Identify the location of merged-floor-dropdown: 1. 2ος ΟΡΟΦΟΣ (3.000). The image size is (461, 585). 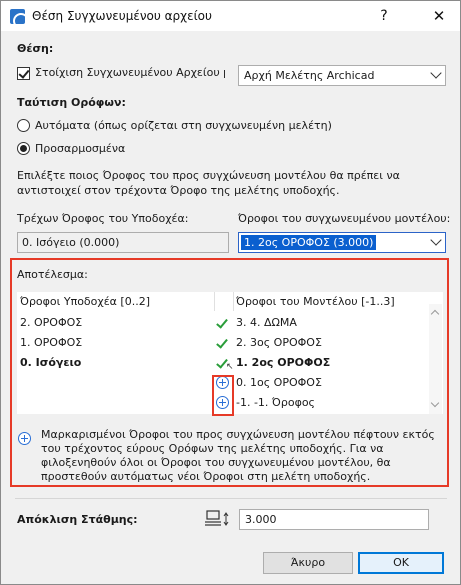
(342, 242).